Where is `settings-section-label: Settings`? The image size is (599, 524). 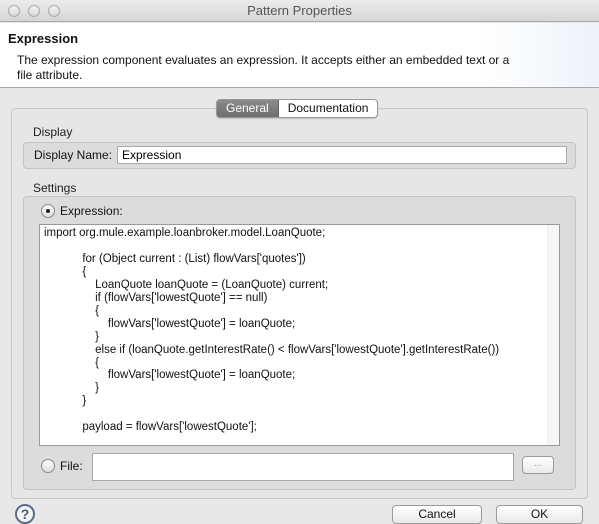
settings-section-label: Settings is located at coordinates (55, 188).